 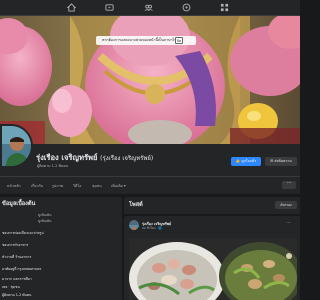 What do you see at coordinates (213, 269) in the screenshot?
I see `post-photo` at bounding box center [213, 269].